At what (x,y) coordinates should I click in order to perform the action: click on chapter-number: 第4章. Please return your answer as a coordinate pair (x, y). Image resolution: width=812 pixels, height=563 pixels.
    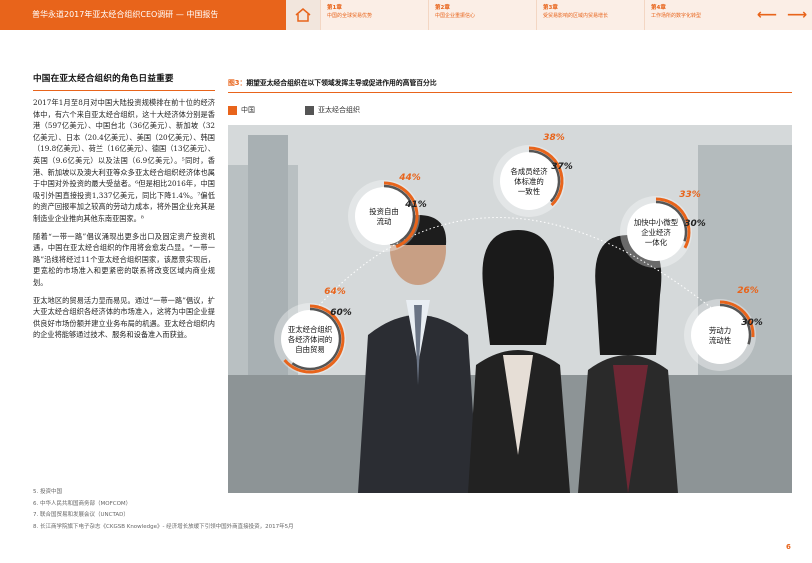
    Looking at the image, I should click on (658, 8).